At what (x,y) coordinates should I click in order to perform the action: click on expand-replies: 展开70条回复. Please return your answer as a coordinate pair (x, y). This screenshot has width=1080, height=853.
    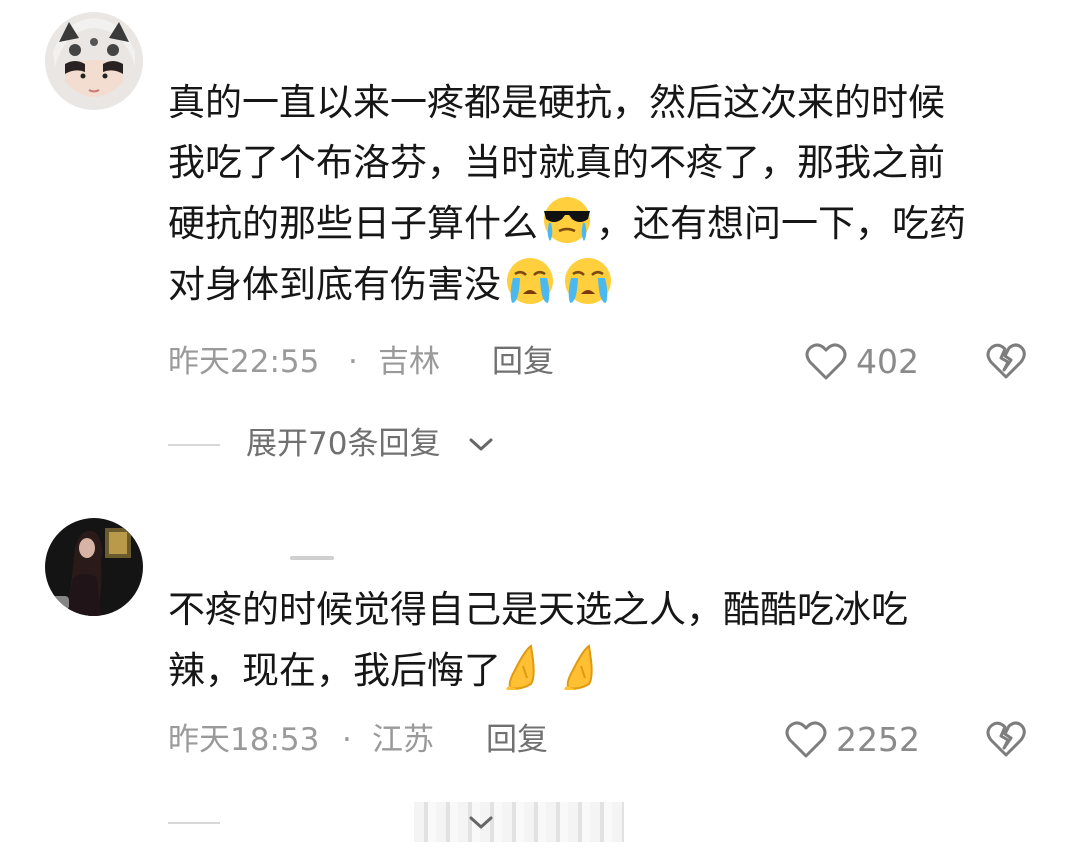
    Looking at the image, I should click on (468, 444).